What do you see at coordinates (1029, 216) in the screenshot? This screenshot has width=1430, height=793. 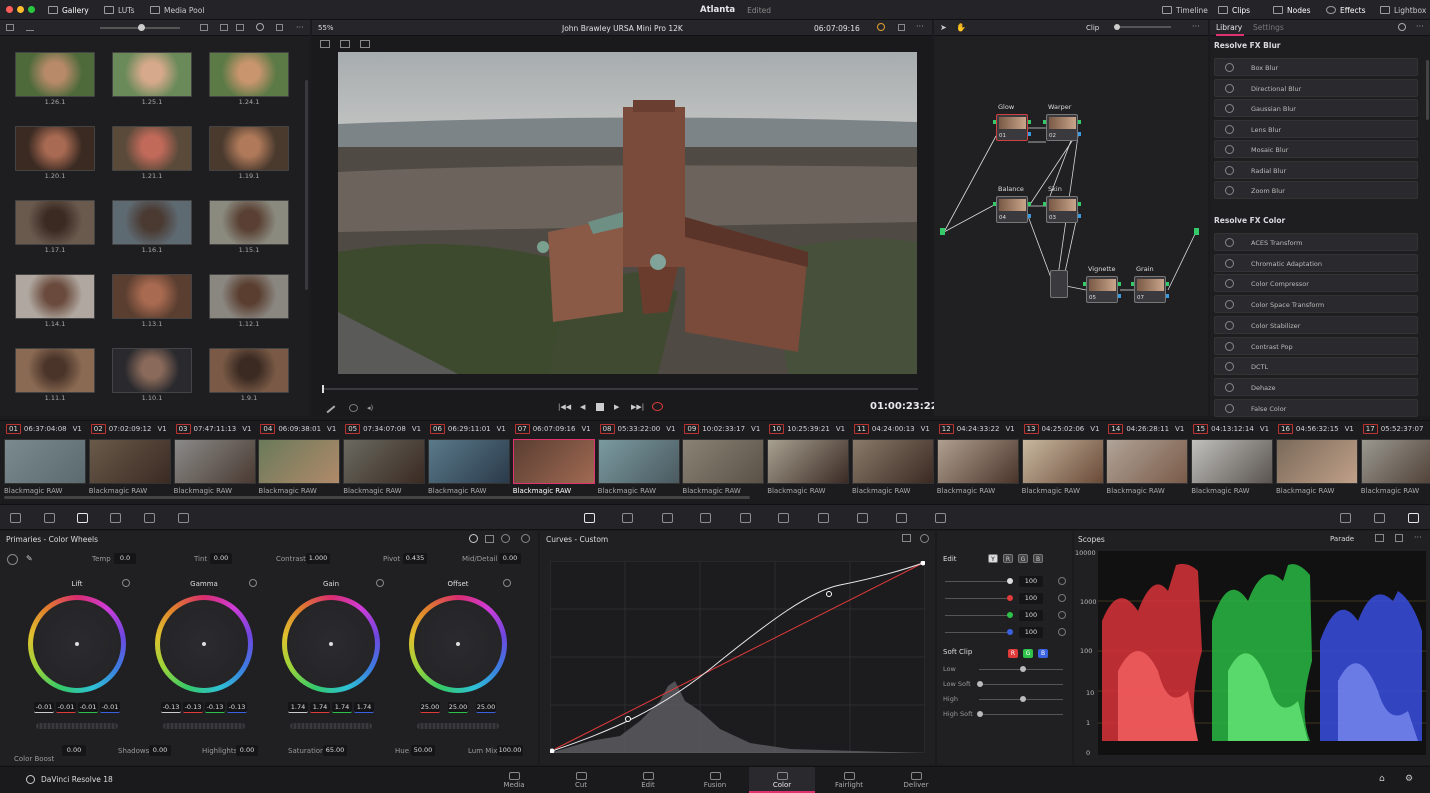 I see `node-key-output` at bounding box center [1029, 216].